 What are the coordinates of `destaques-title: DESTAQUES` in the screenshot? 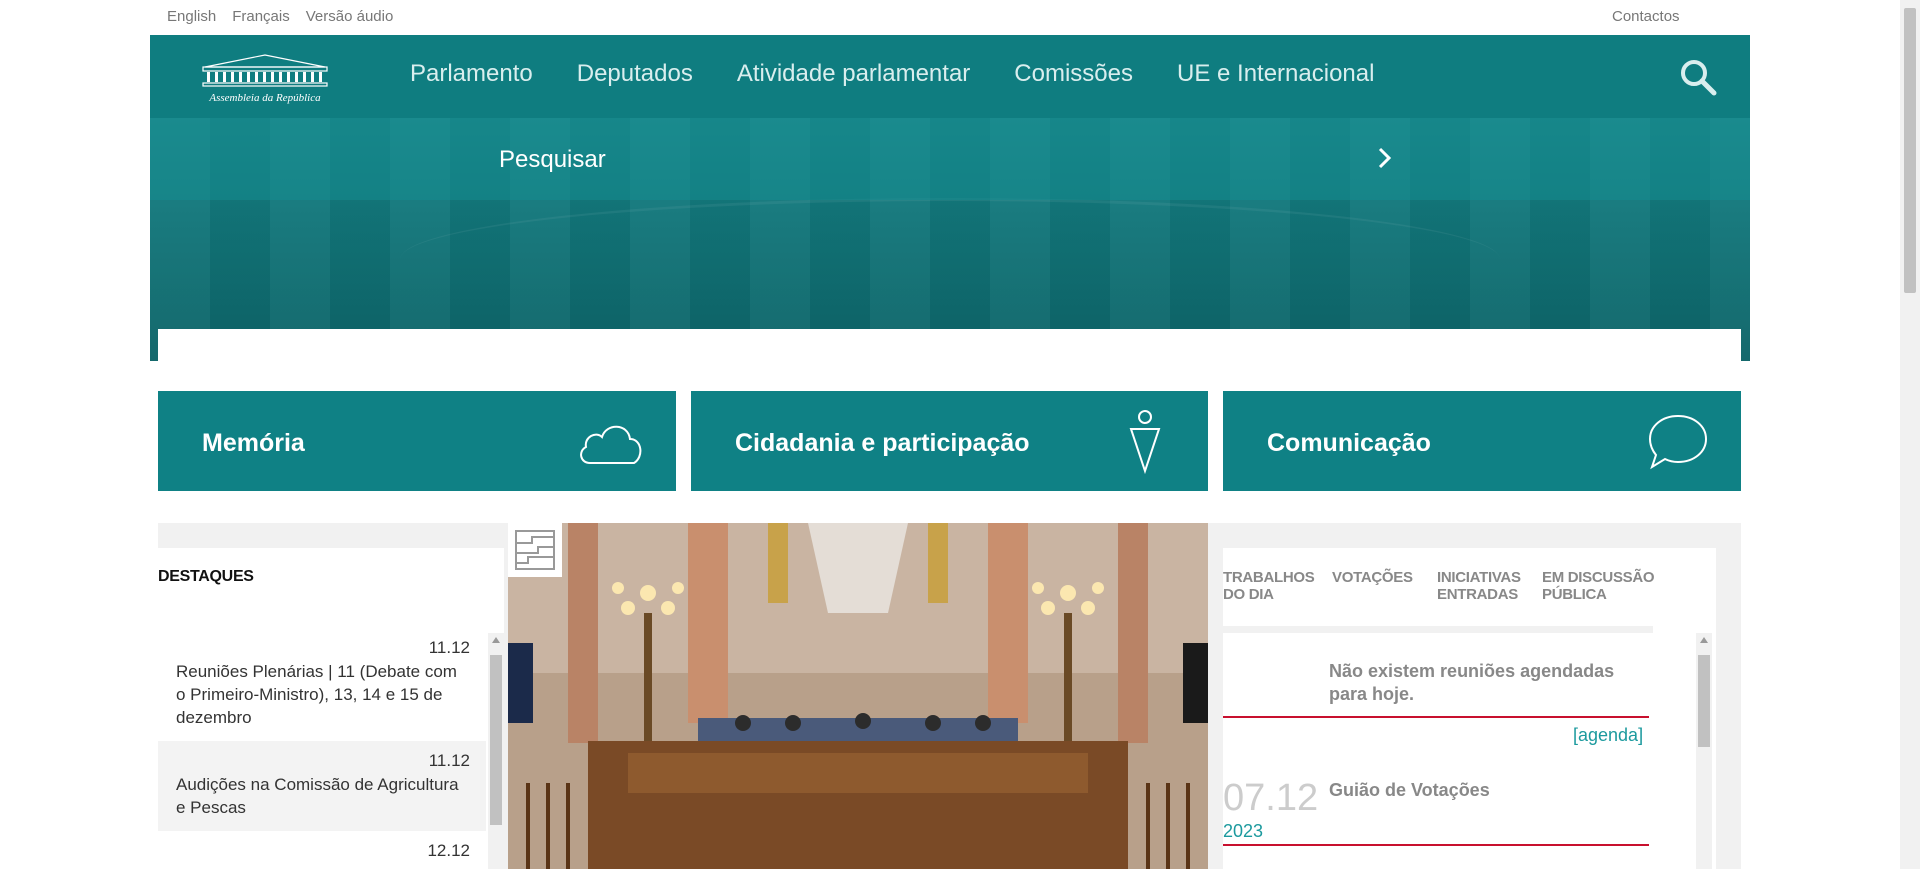 It's located at (206, 576).